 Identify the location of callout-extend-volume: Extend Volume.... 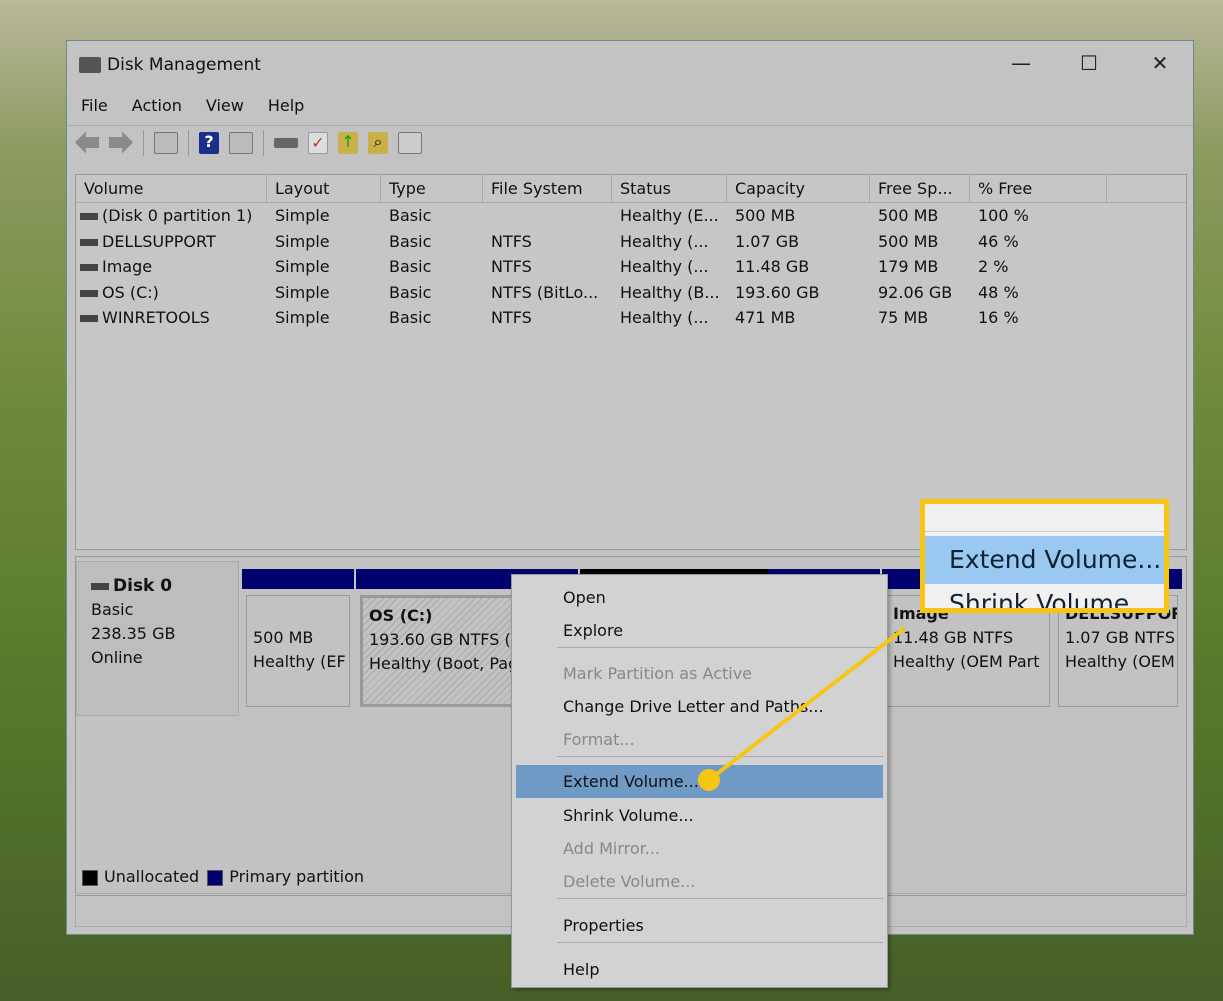
(1044, 560).